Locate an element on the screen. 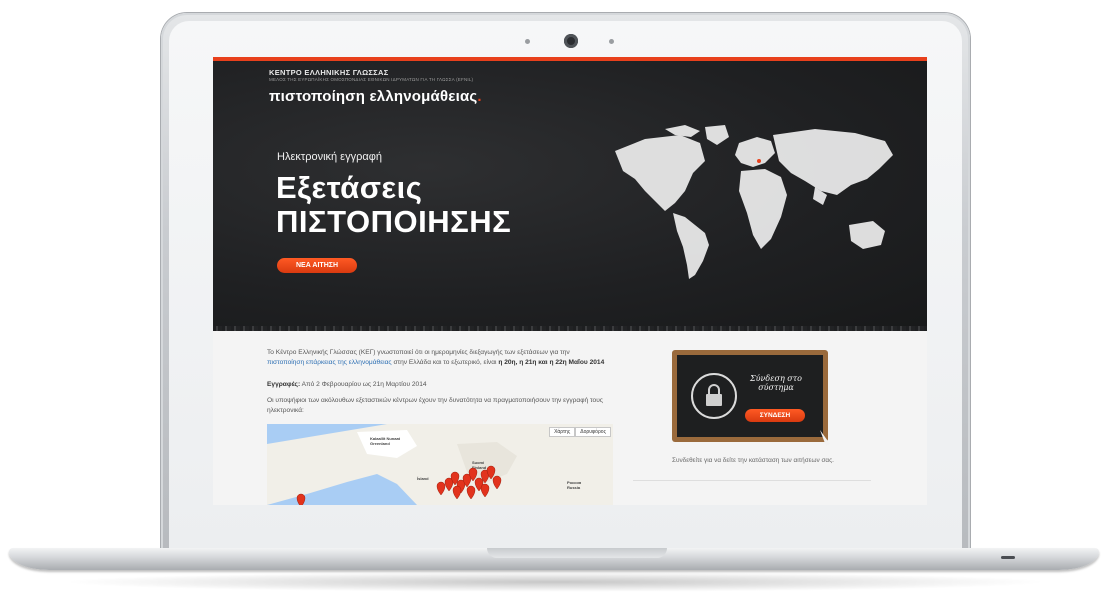 The image size is (1108, 603). greece-marker is located at coordinates (759, 161).